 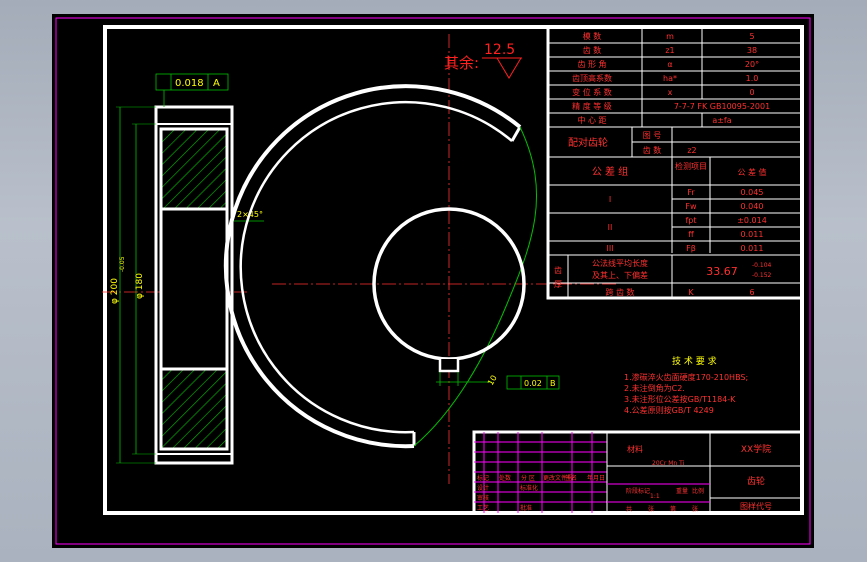 I want to click on tech-req-title: 技 术 要 求, so click(x=694, y=361).